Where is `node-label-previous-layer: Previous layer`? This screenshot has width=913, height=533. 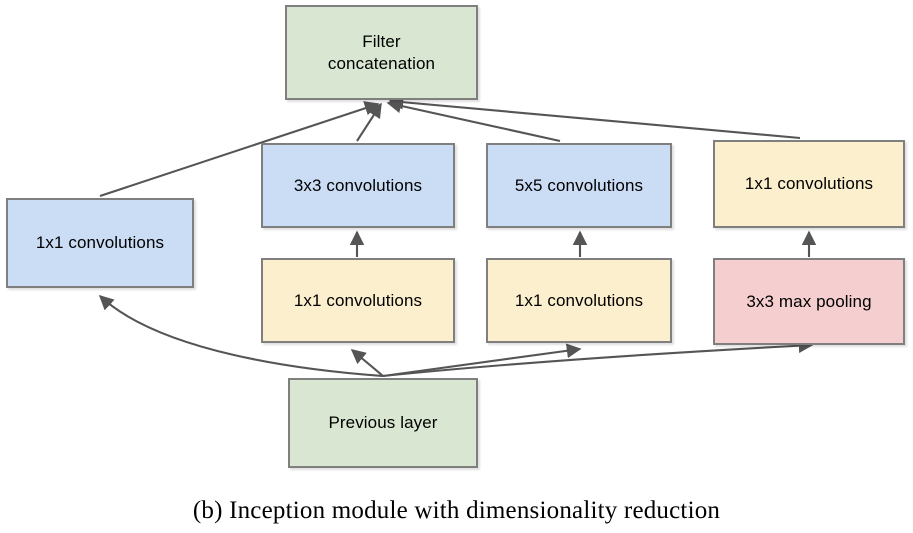
node-label-previous-layer: Previous layer is located at coordinates (383, 423).